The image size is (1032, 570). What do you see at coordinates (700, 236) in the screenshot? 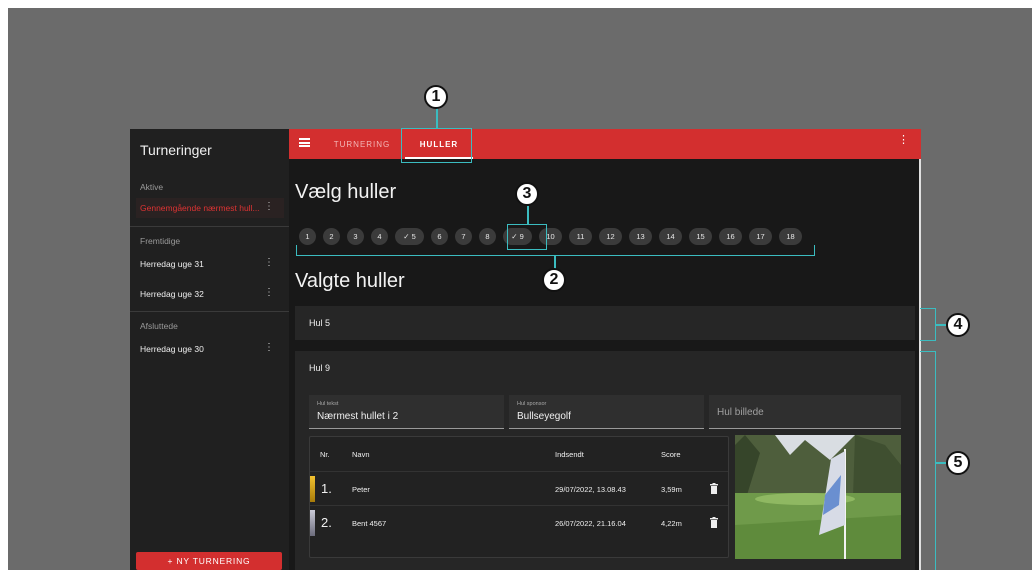
I see `hole-chip-15: 15` at bounding box center [700, 236].